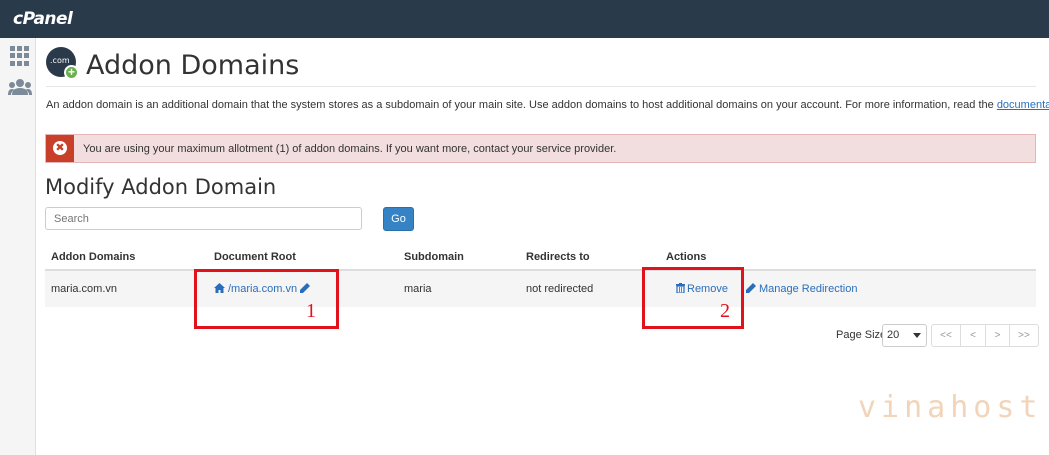  I want to click on page-size-value: 20, so click(893, 335).